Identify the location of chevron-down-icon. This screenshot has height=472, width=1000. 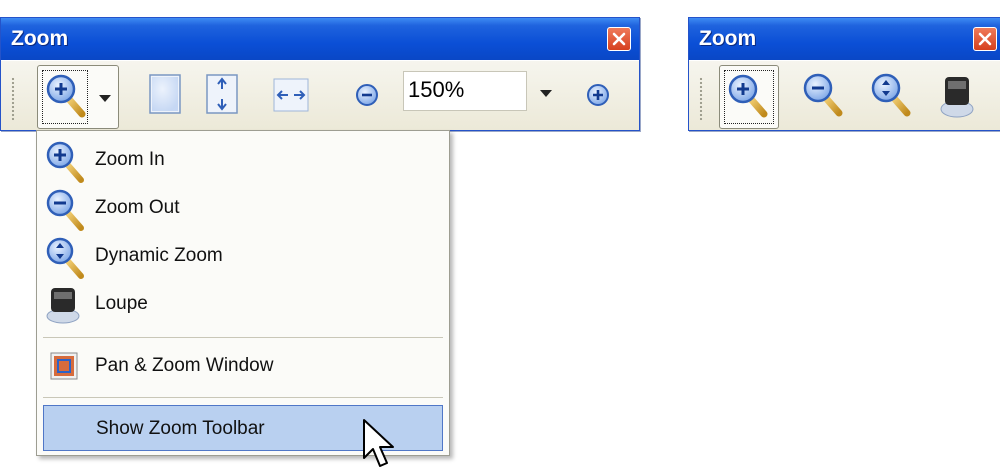
(105, 98).